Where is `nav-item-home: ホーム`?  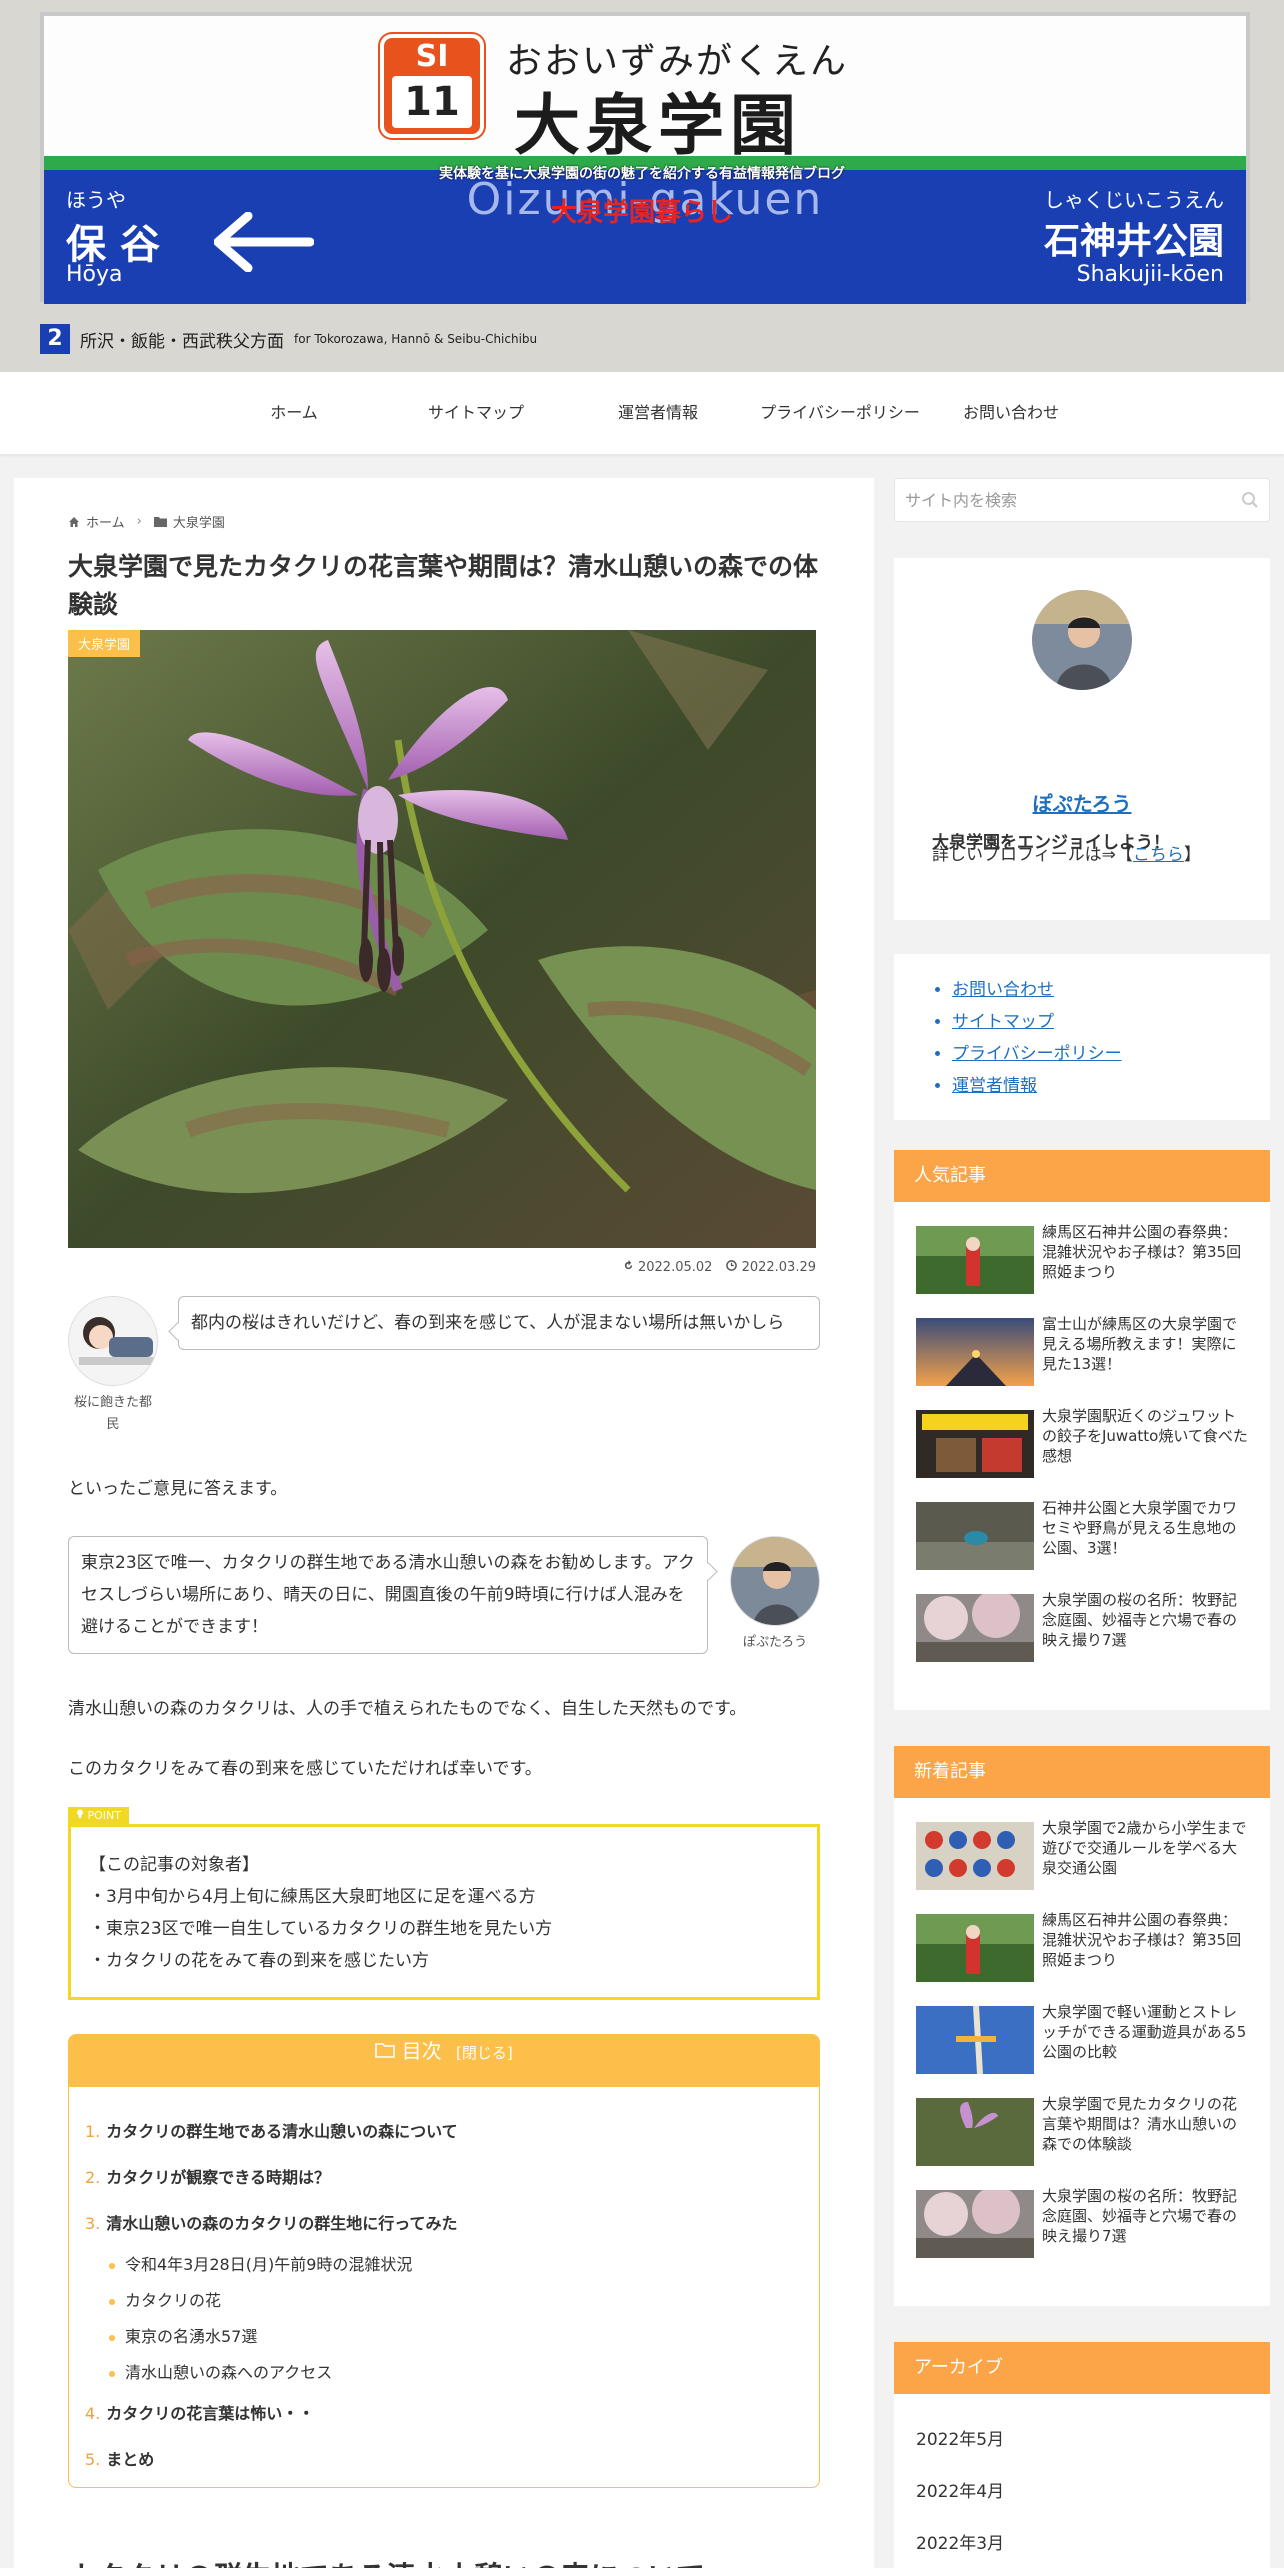
nav-item-home: ホーム is located at coordinates (294, 413).